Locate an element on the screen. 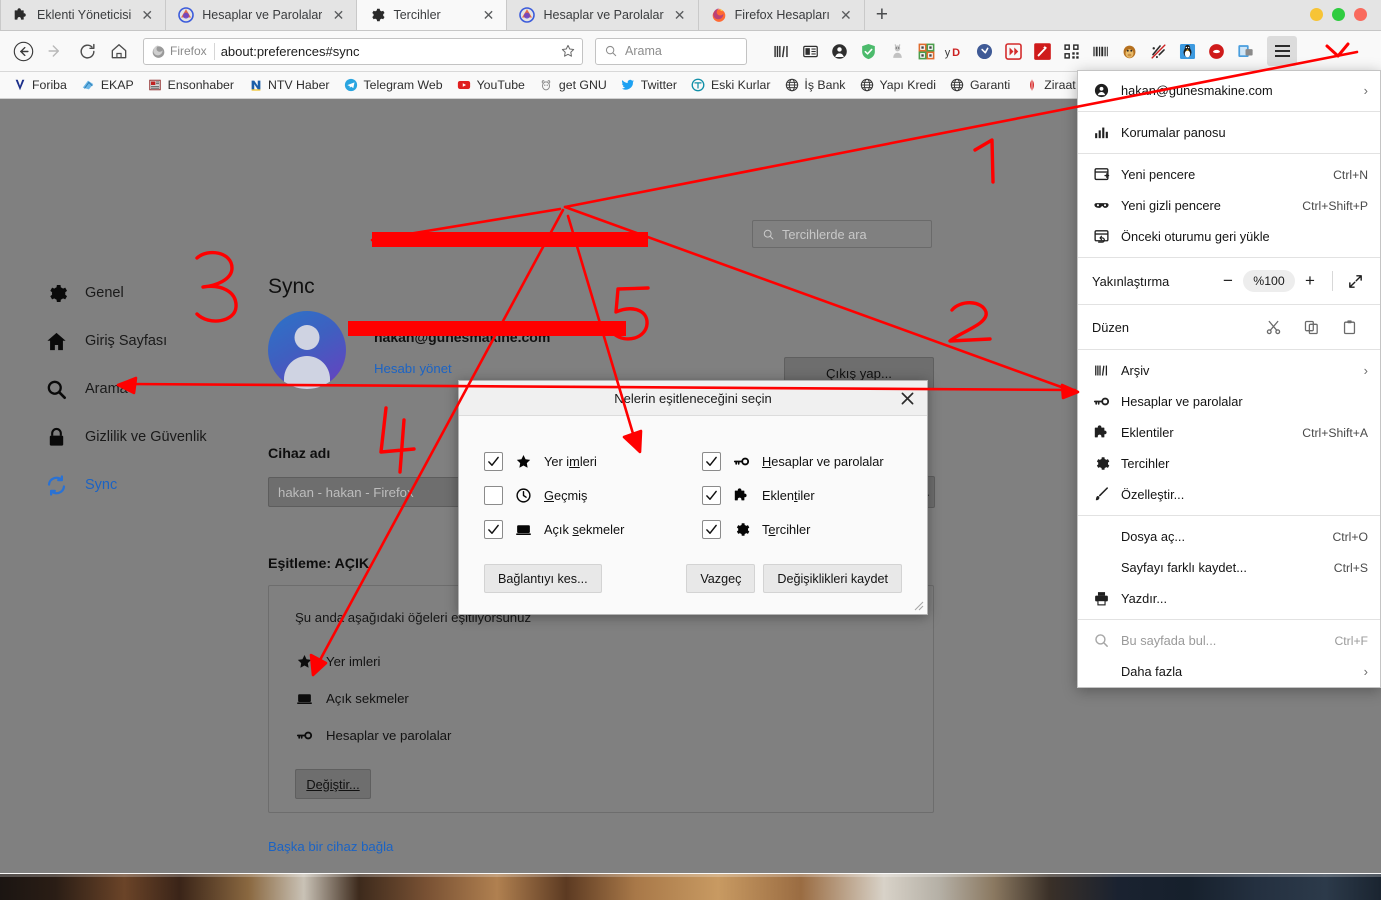  option-eklentiler: Eklentiler is located at coordinates (802, 495).